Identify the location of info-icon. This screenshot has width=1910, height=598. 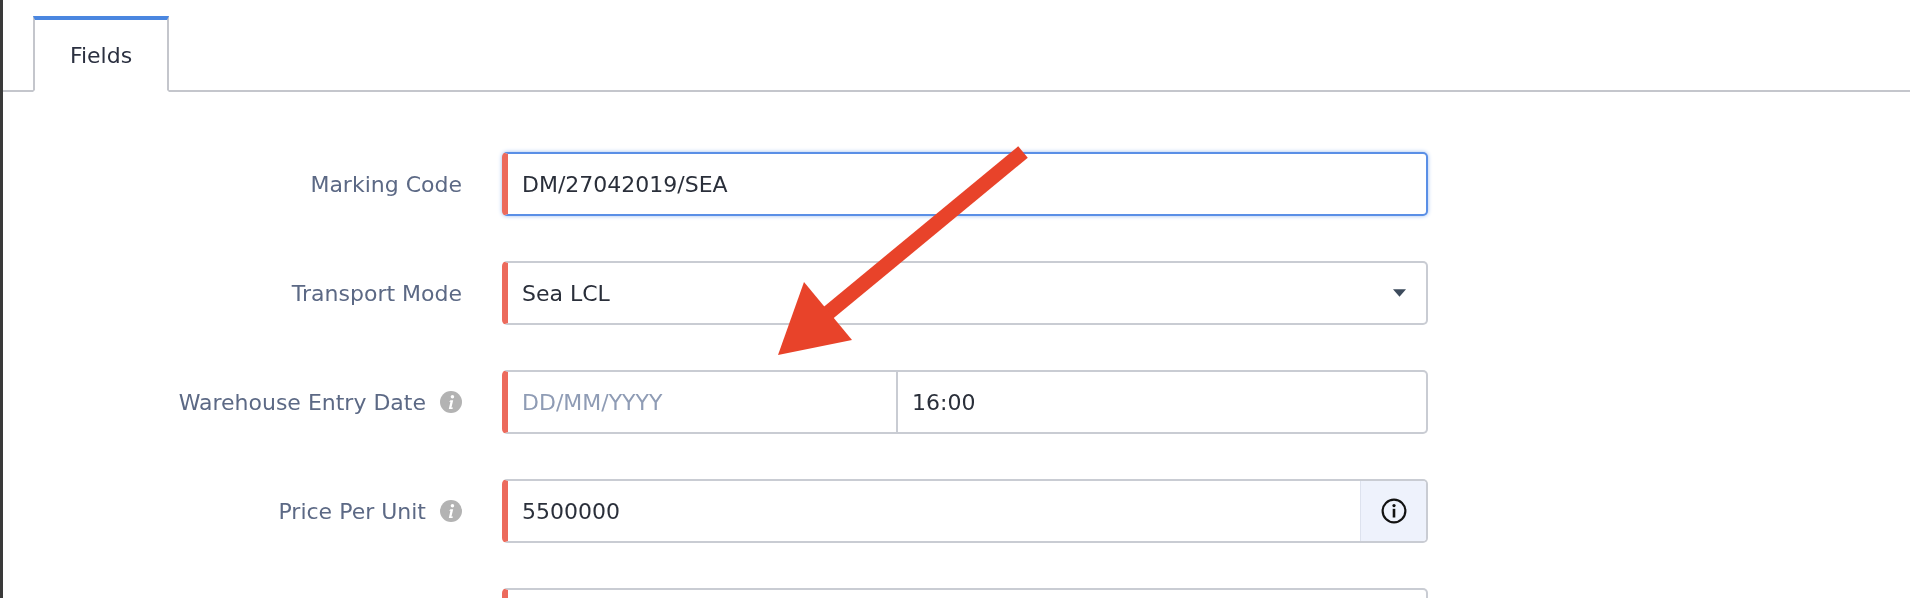
(1393, 511).